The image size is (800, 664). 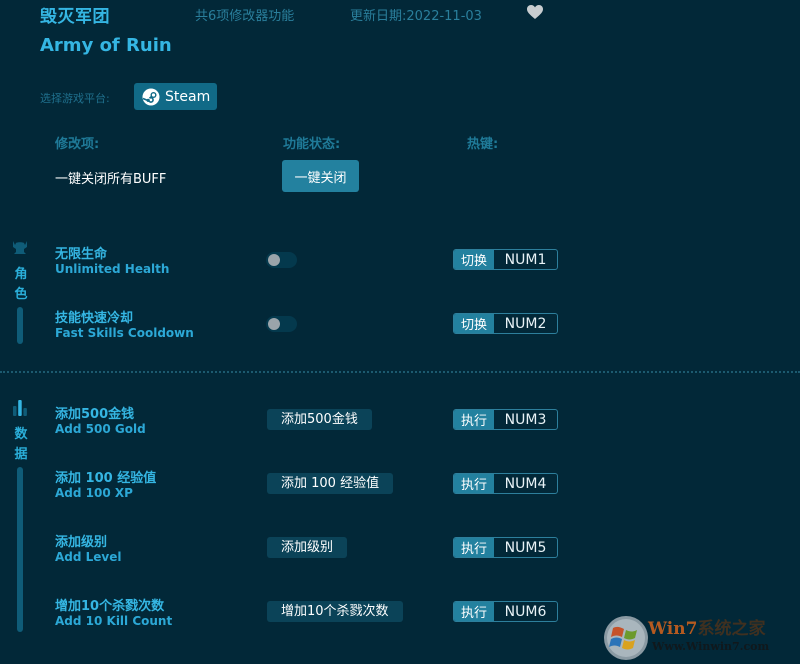 What do you see at coordinates (330, 483) in the screenshot?
I see `add-100-xp-button: 添加 100 经验值` at bounding box center [330, 483].